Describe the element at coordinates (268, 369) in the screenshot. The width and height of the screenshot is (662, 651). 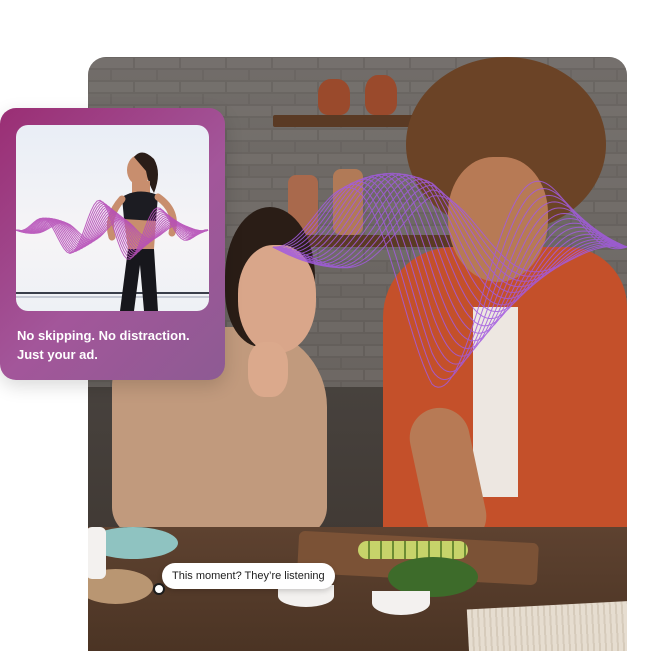
I see `woman-left-hand` at that location.